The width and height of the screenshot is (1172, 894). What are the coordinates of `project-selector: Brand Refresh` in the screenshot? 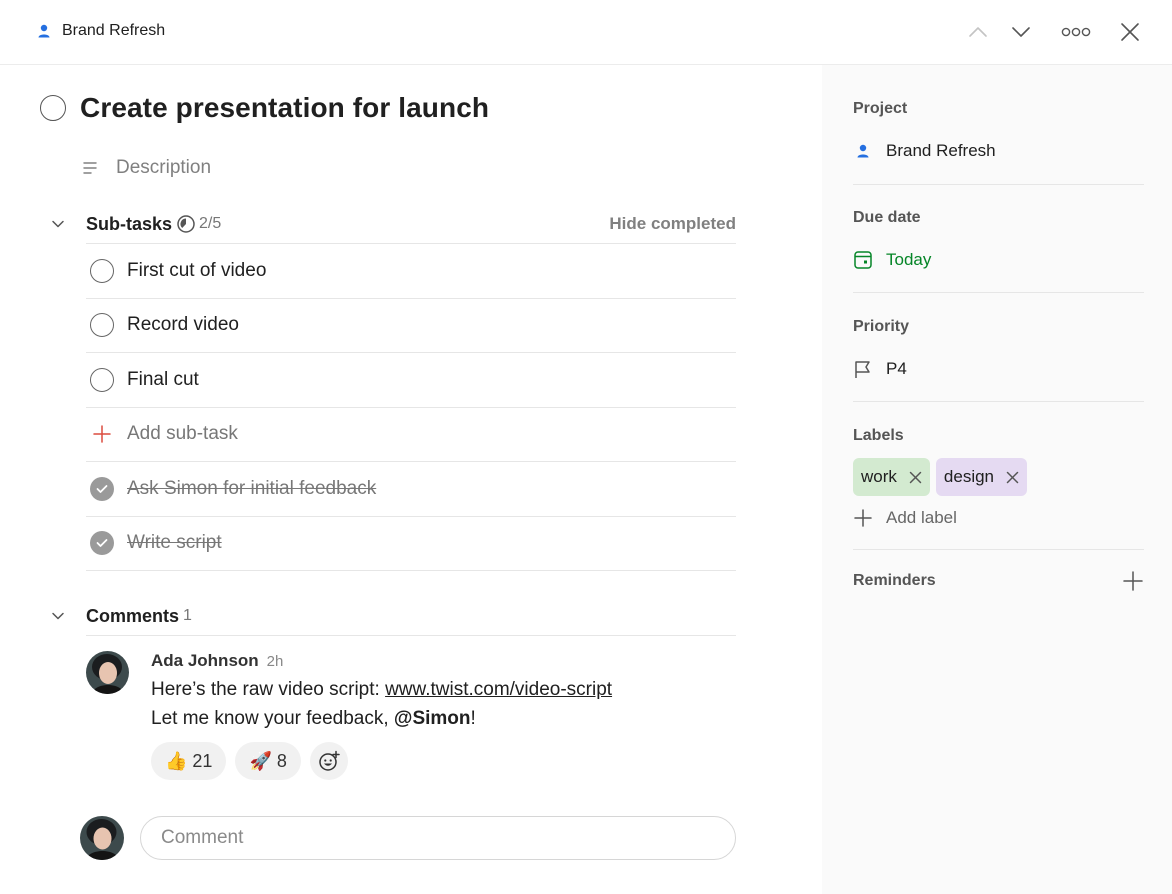 It's located at (998, 151).